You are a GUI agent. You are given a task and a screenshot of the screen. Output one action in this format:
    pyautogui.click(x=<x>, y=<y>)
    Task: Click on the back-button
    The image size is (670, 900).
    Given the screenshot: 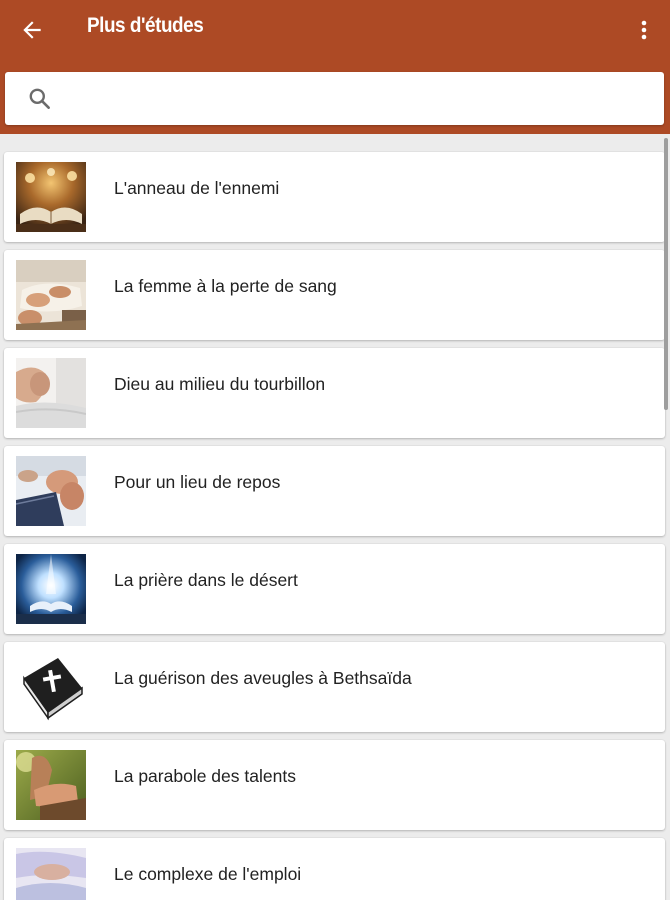 What is the action you would take?
    pyautogui.click(x=32, y=30)
    